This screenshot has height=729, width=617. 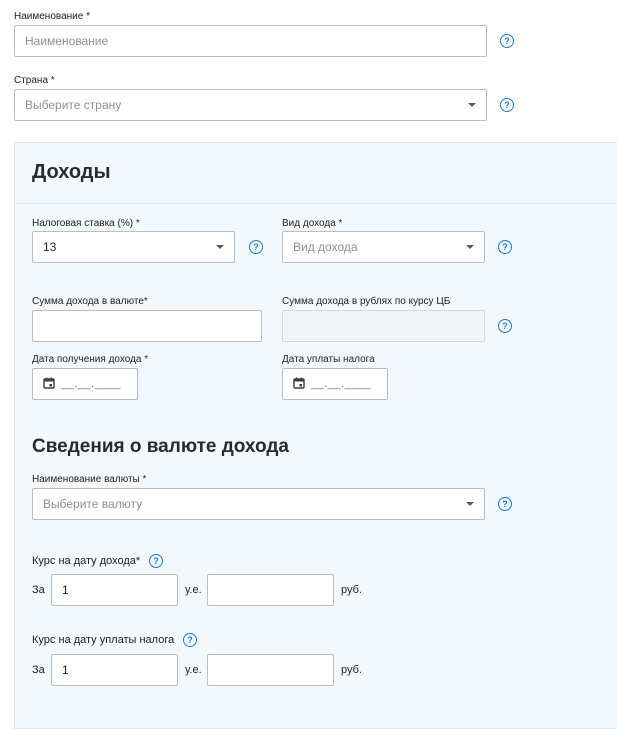 What do you see at coordinates (103, 640) in the screenshot?
I see `rate-tax-label: Курс на дату уплаты налога` at bounding box center [103, 640].